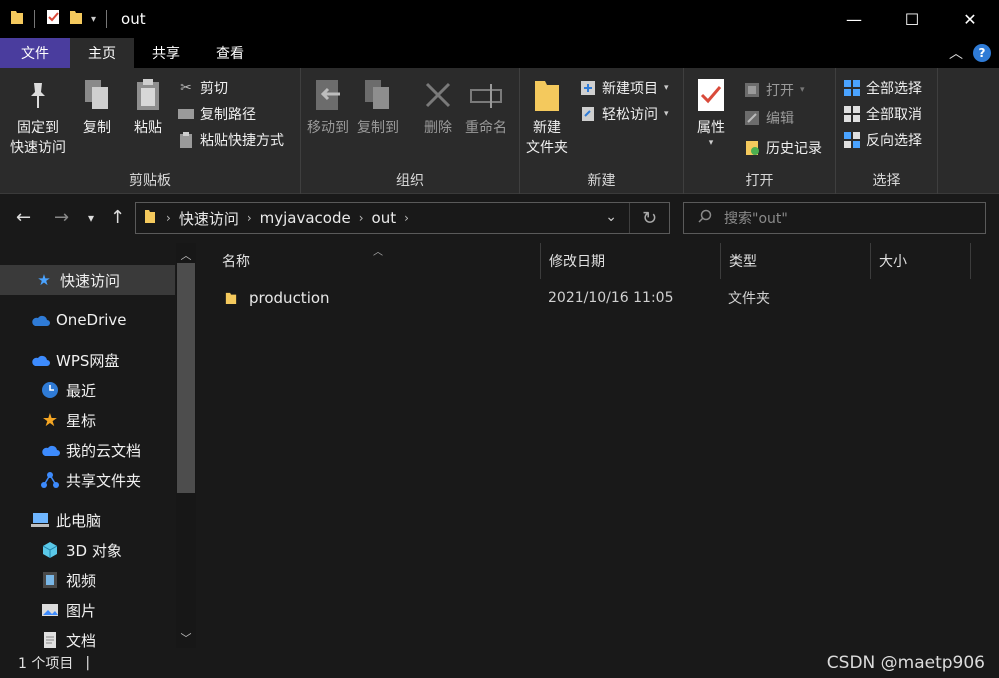 The image size is (999, 678). Describe the element at coordinates (921, 261) in the screenshot. I see `column-header-size: 大小` at that location.